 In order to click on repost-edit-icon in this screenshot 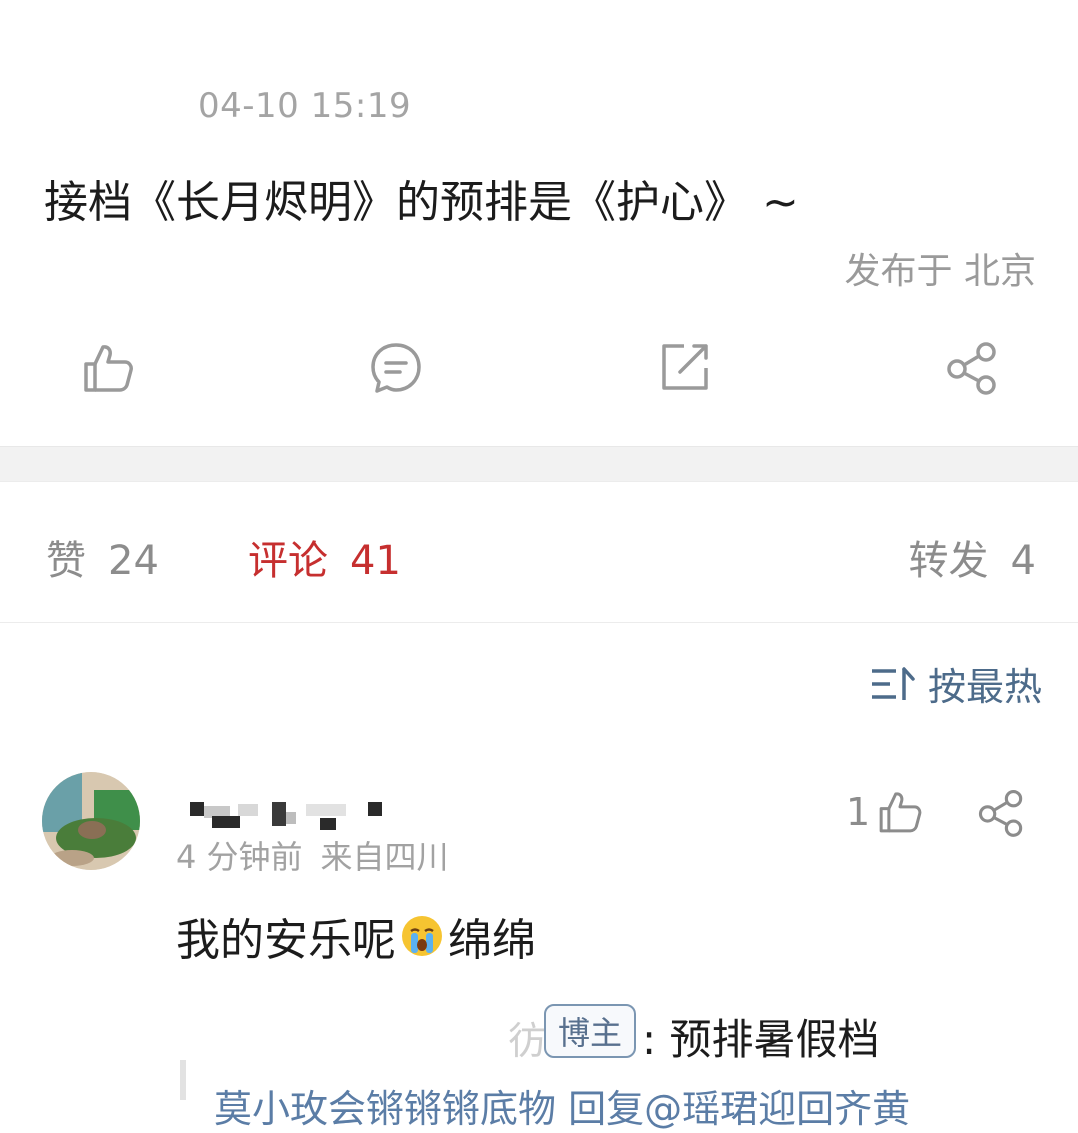, I will do `click(685, 367)`.